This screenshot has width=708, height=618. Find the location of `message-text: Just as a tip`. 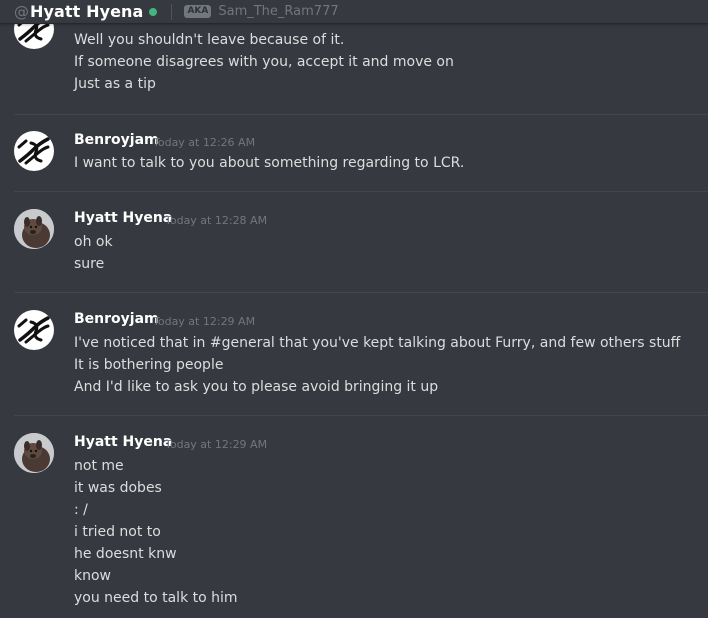

message-text: Just as a tip is located at coordinates (115, 84).